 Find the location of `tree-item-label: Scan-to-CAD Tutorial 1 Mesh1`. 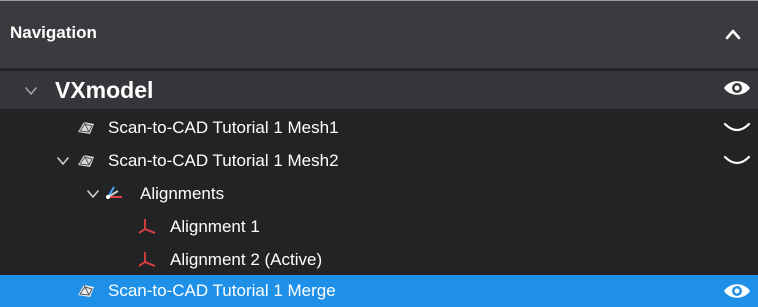

tree-item-label: Scan-to-CAD Tutorial 1 Mesh1 is located at coordinates (223, 127).